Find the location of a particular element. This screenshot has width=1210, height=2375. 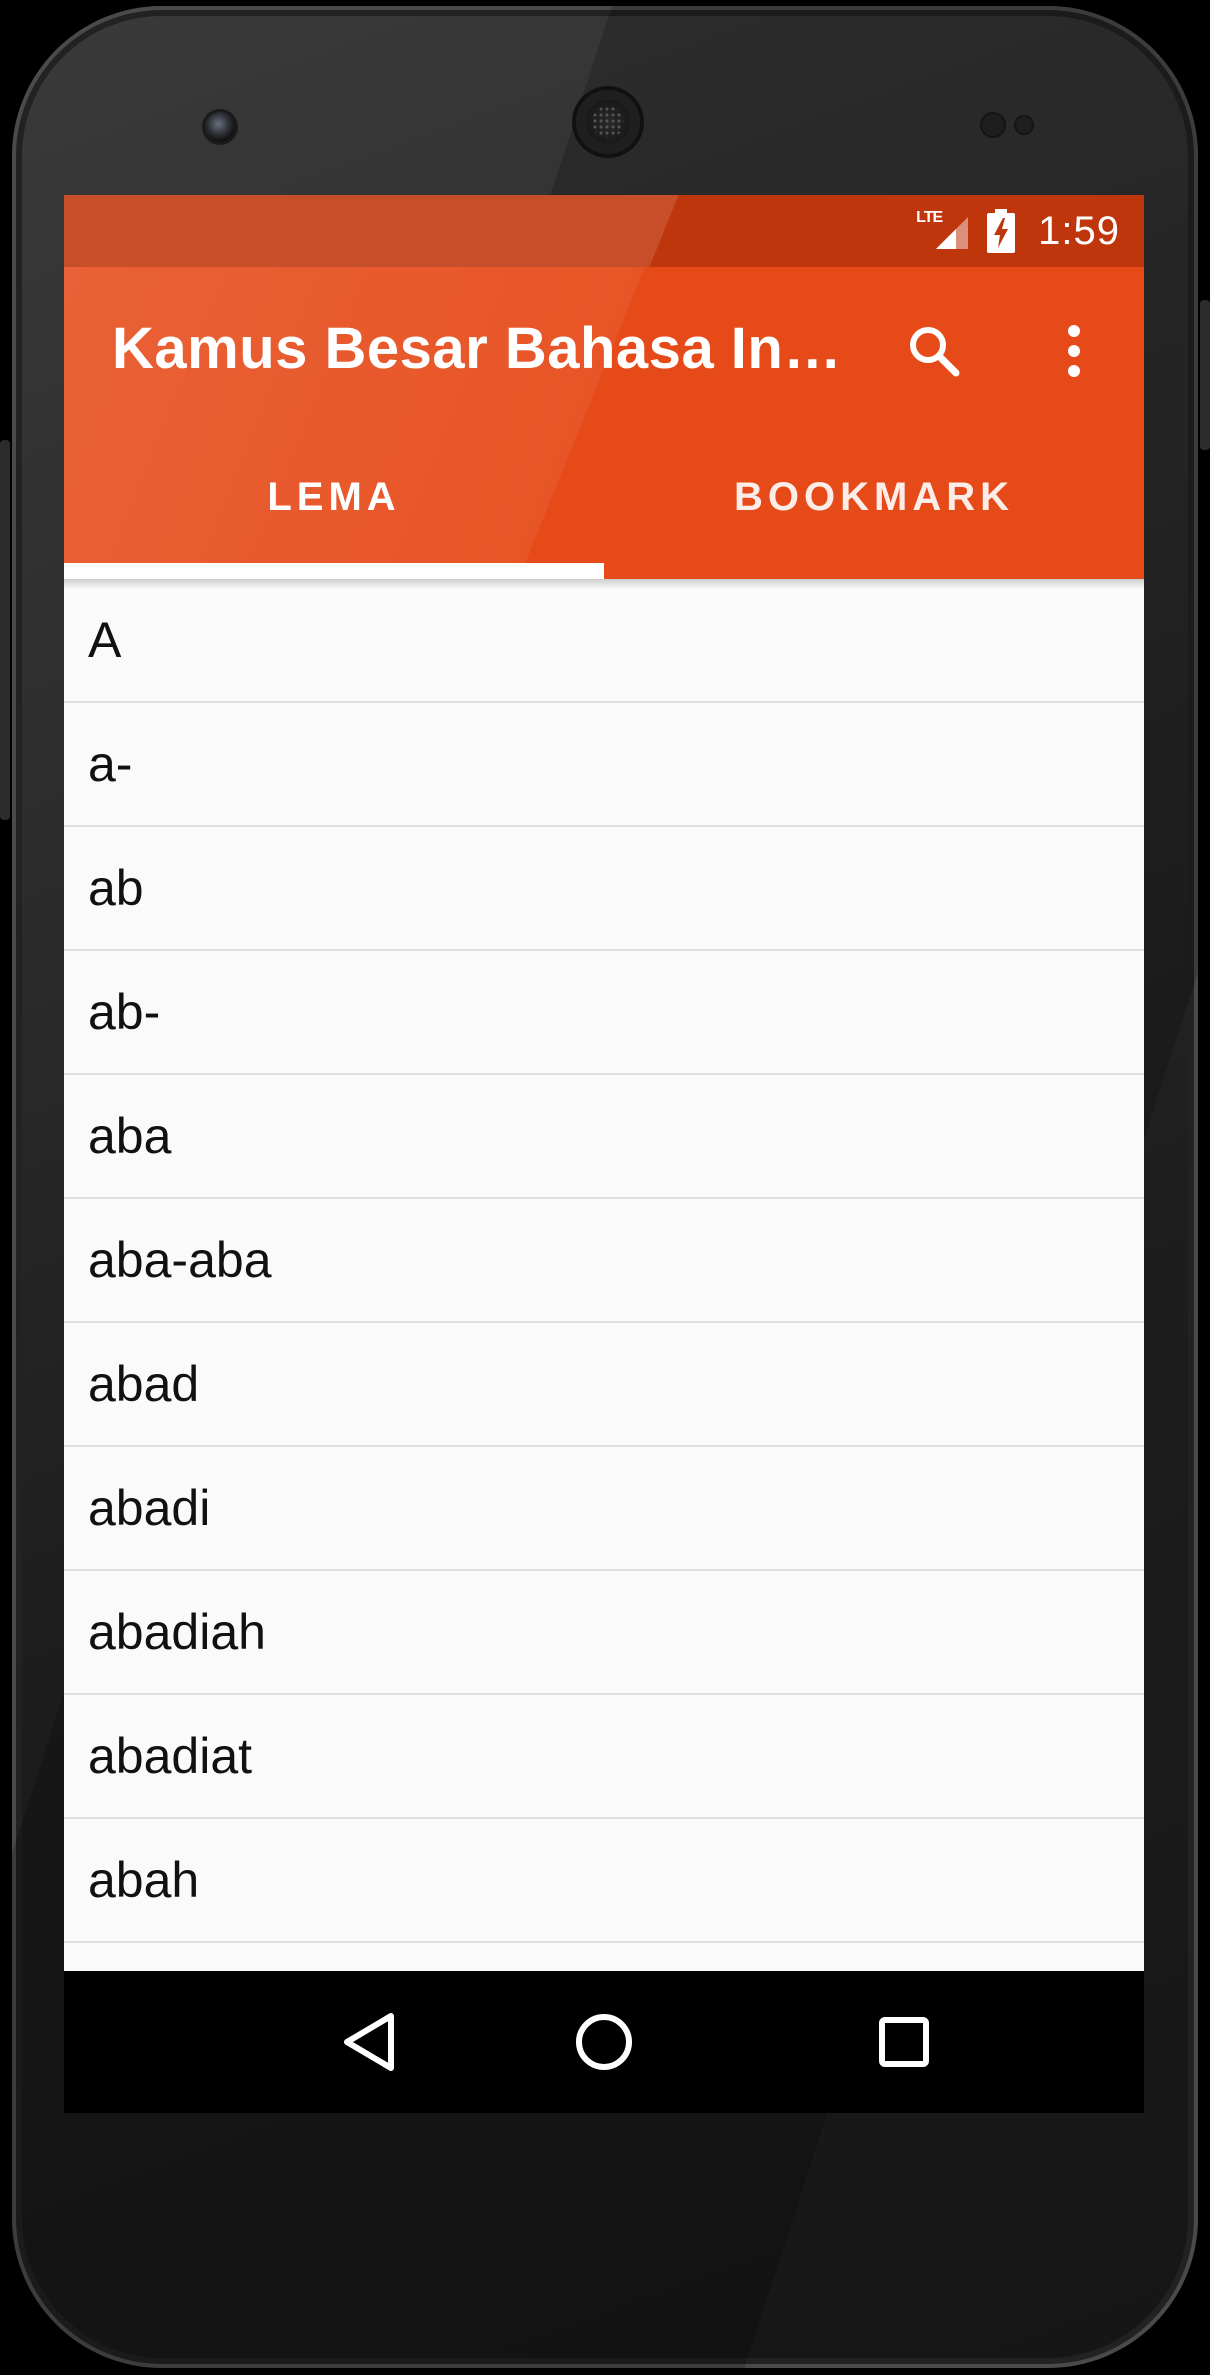

list-item: ab- is located at coordinates (604, 1013).